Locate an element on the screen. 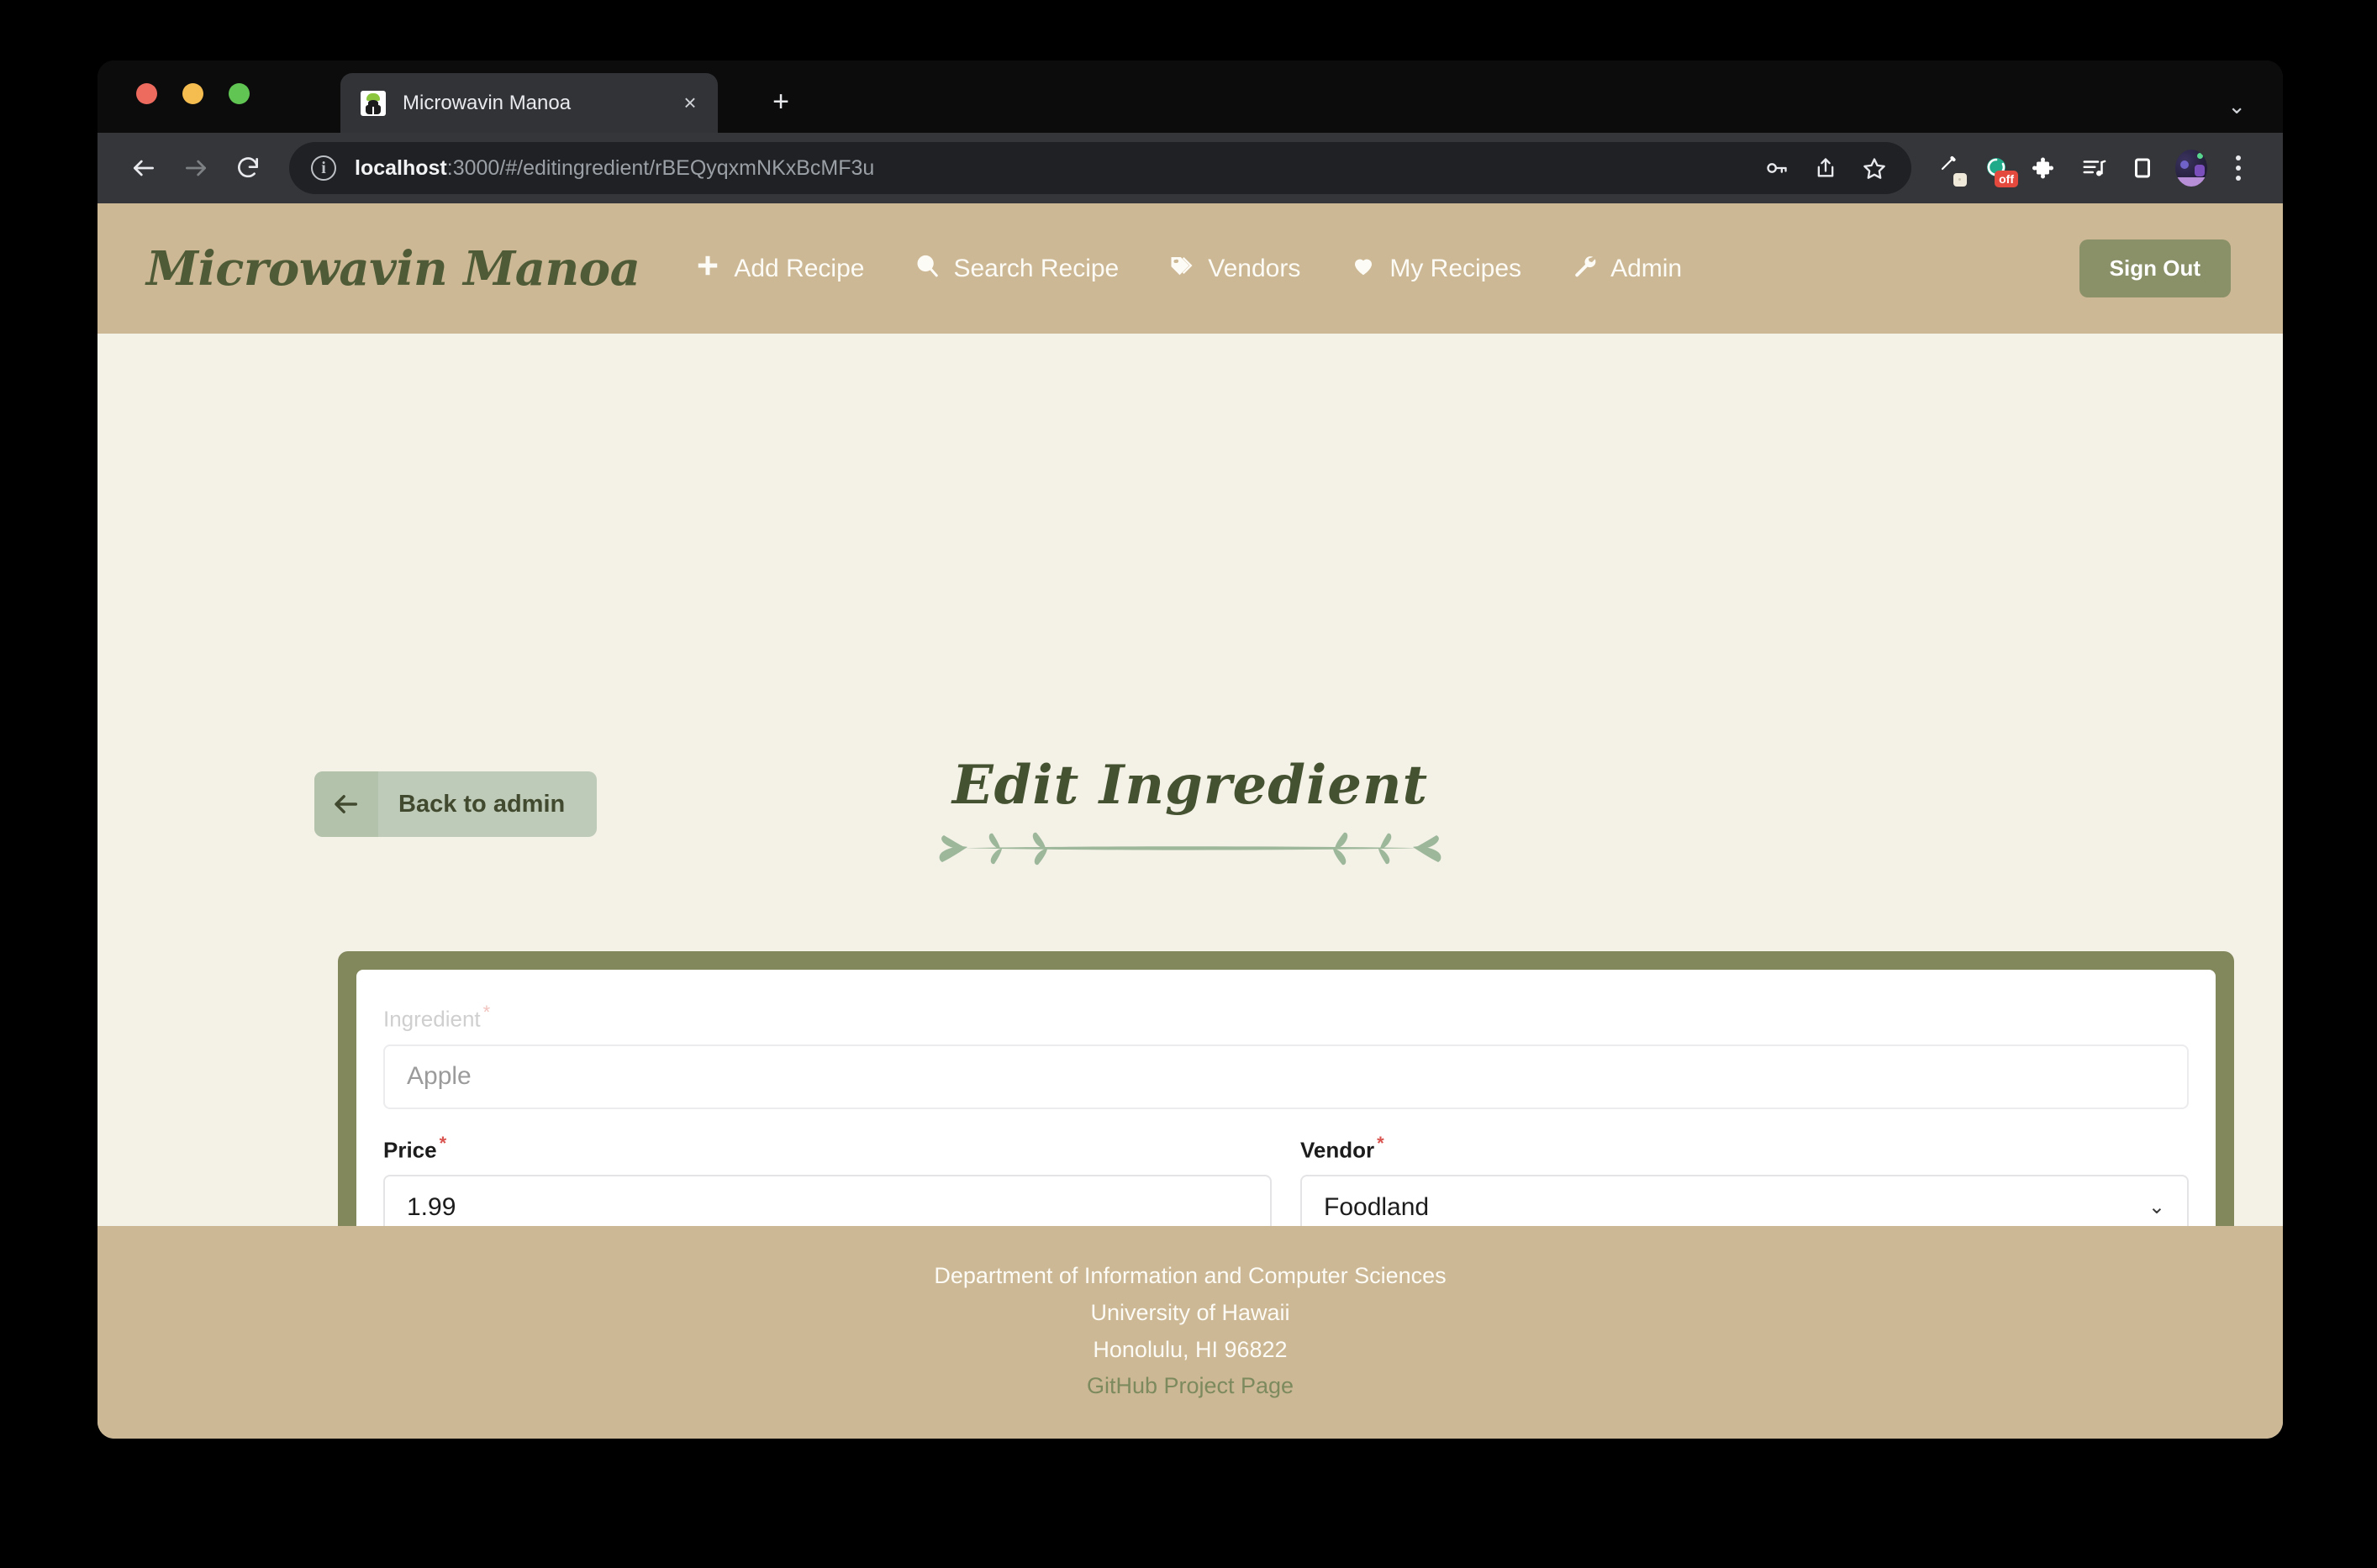  new-tab-button: + is located at coordinates (781, 102).